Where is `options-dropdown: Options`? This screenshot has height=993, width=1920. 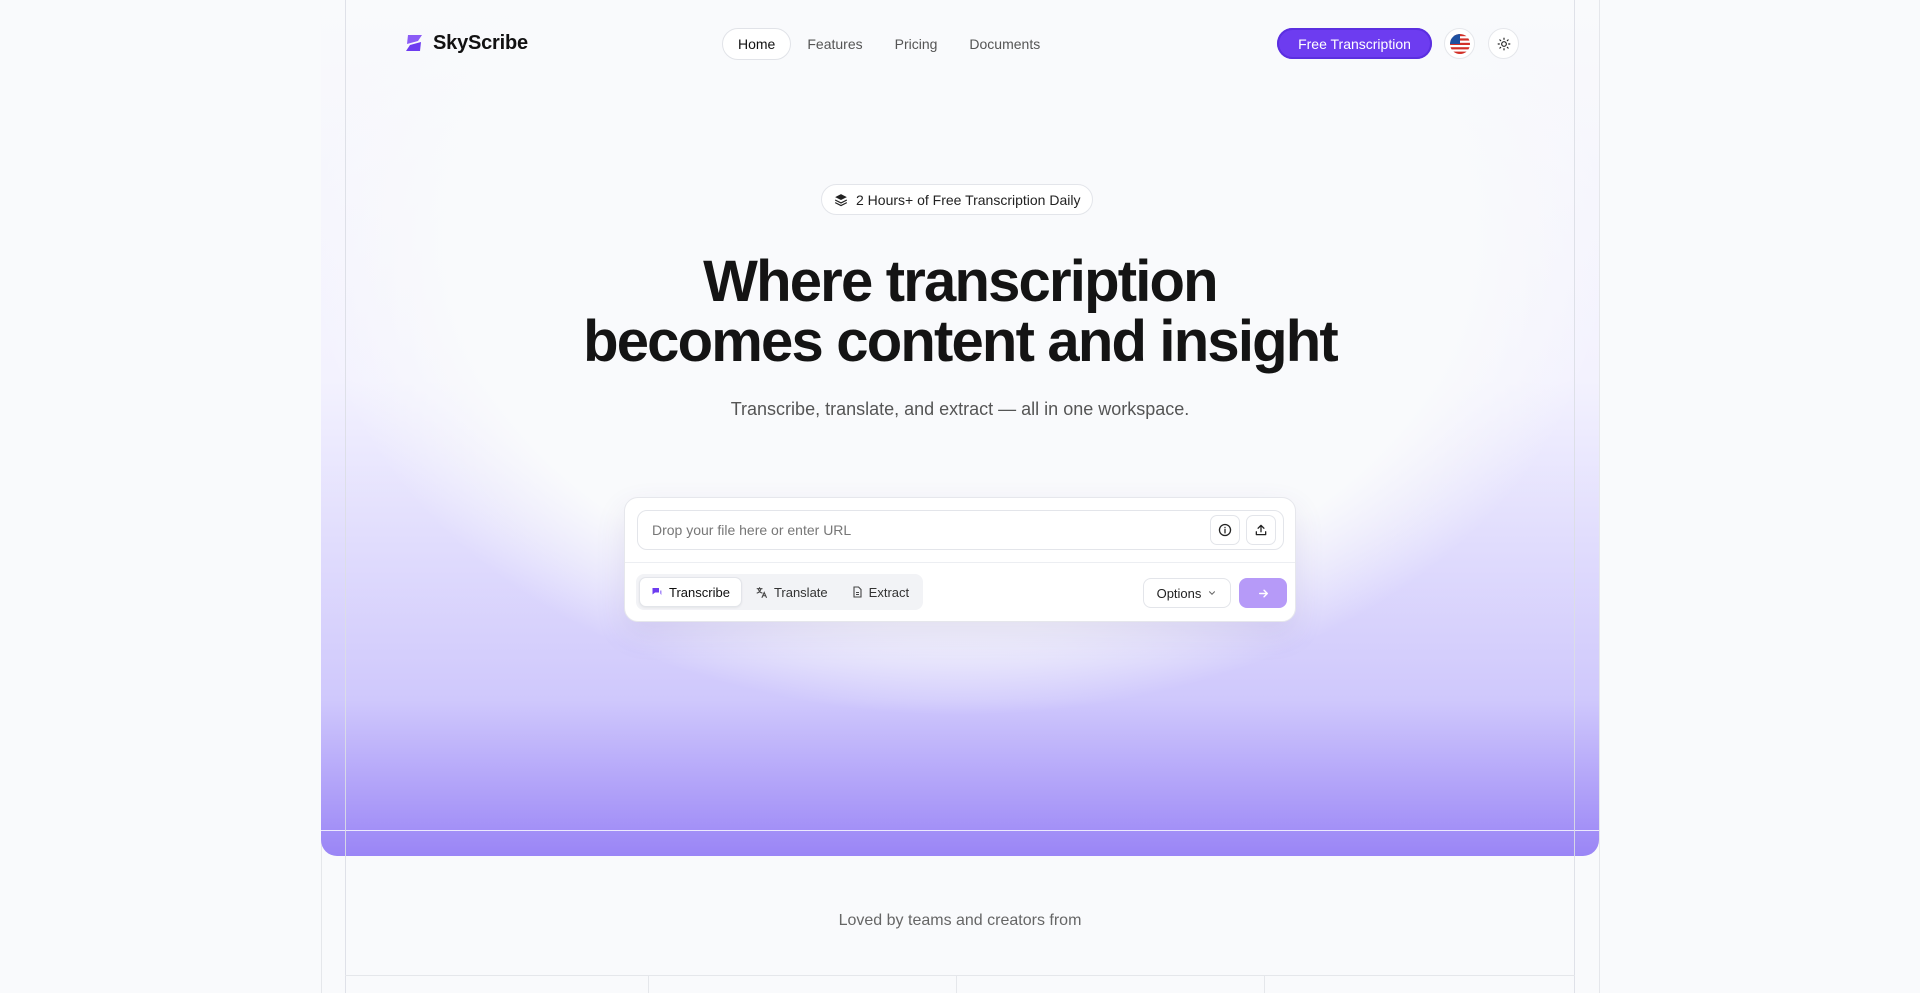
options-dropdown: Options is located at coordinates (1187, 593).